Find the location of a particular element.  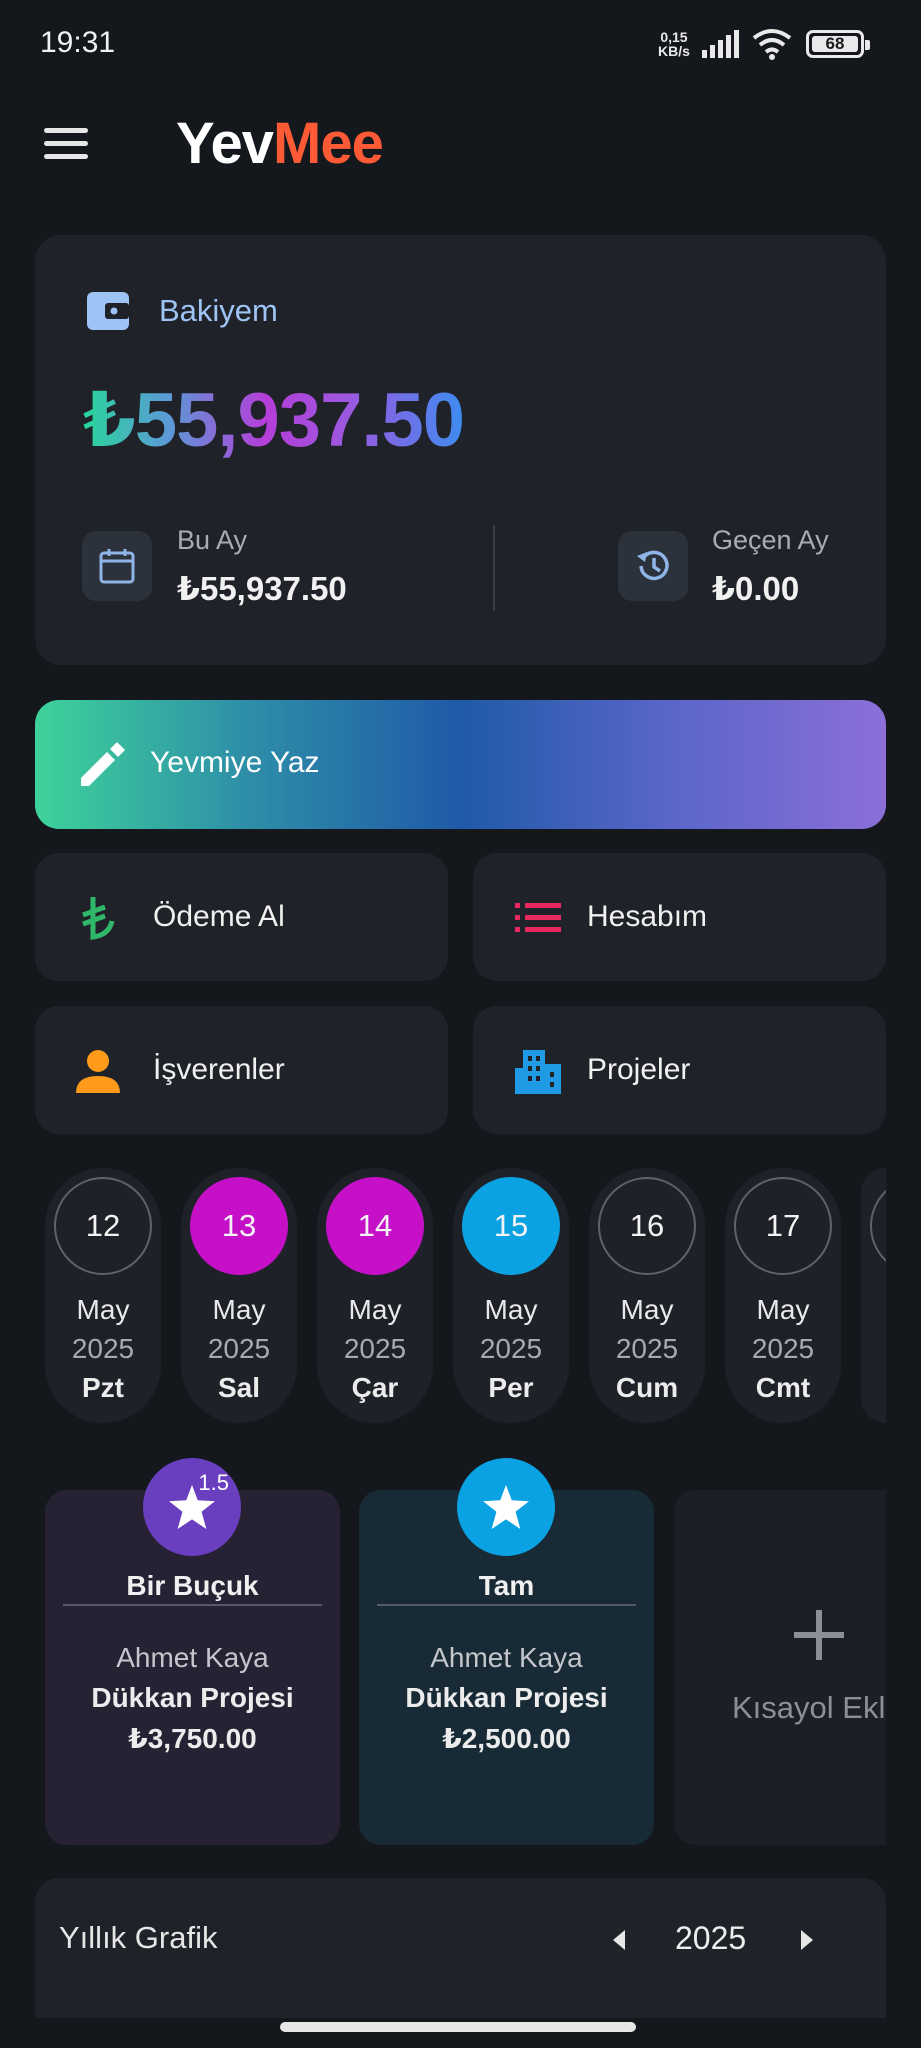

year-value: 2025 is located at coordinates (711, 1938).